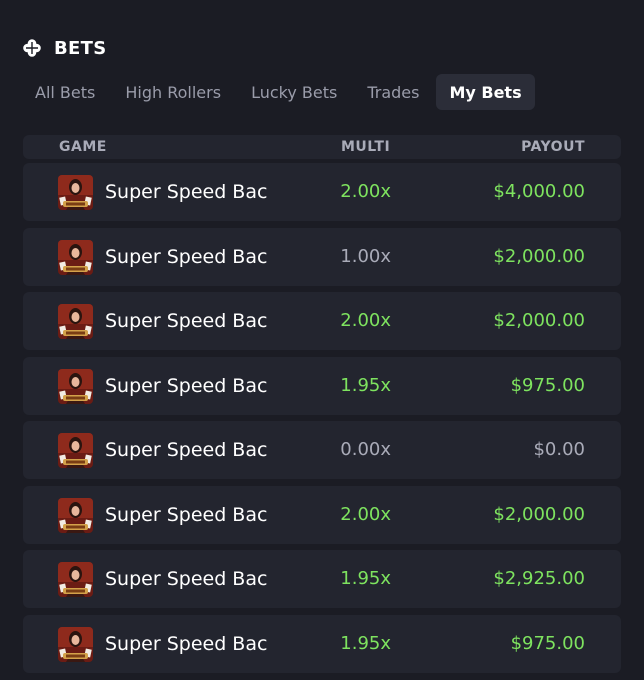 The width and height of the screenshot is (644, 680). What do you see at coordinates (32, 48) in the screenshot?
I see `clover-icon` at bounding box center [32, 48].